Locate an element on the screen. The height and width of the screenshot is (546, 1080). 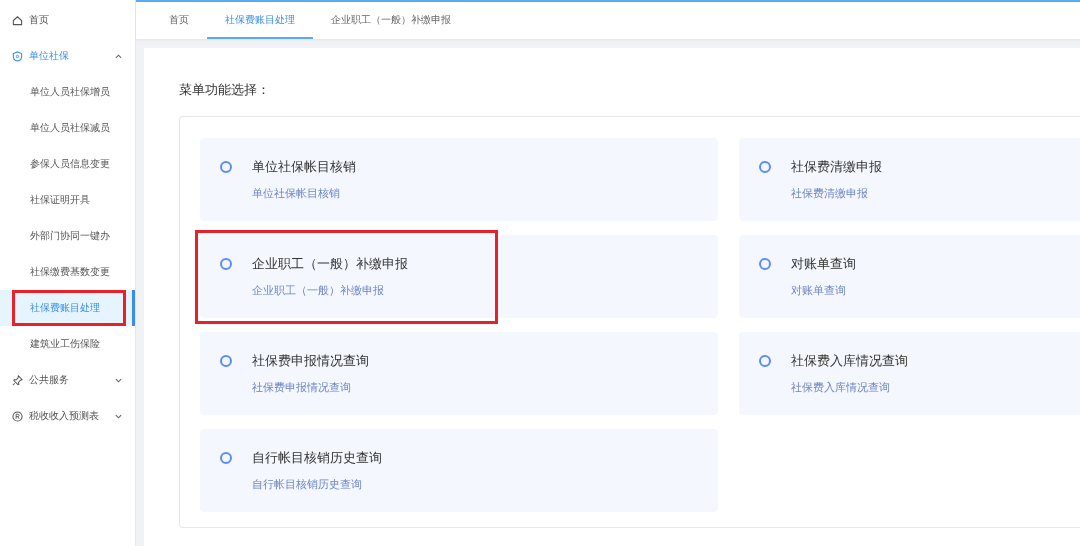
sidebar-item: 公共服务 is located at coordinates (67, 380).